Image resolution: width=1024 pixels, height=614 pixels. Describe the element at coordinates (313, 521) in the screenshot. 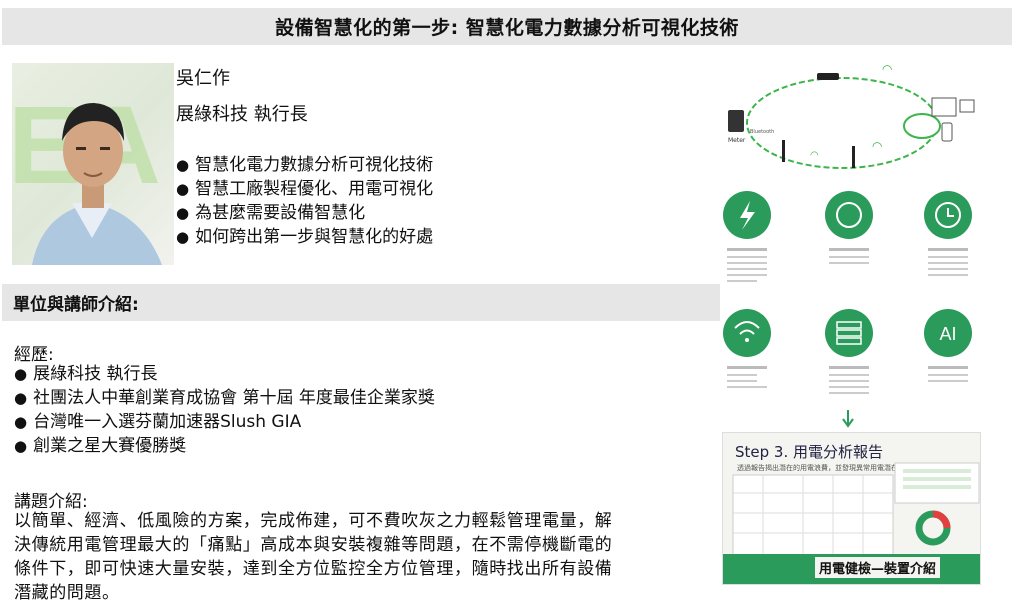

I see `talk-line: 以簡單、經濟、低風險的方案，完成佈建，可不費吹灰之力輕鬆管理電量，解` at that location.